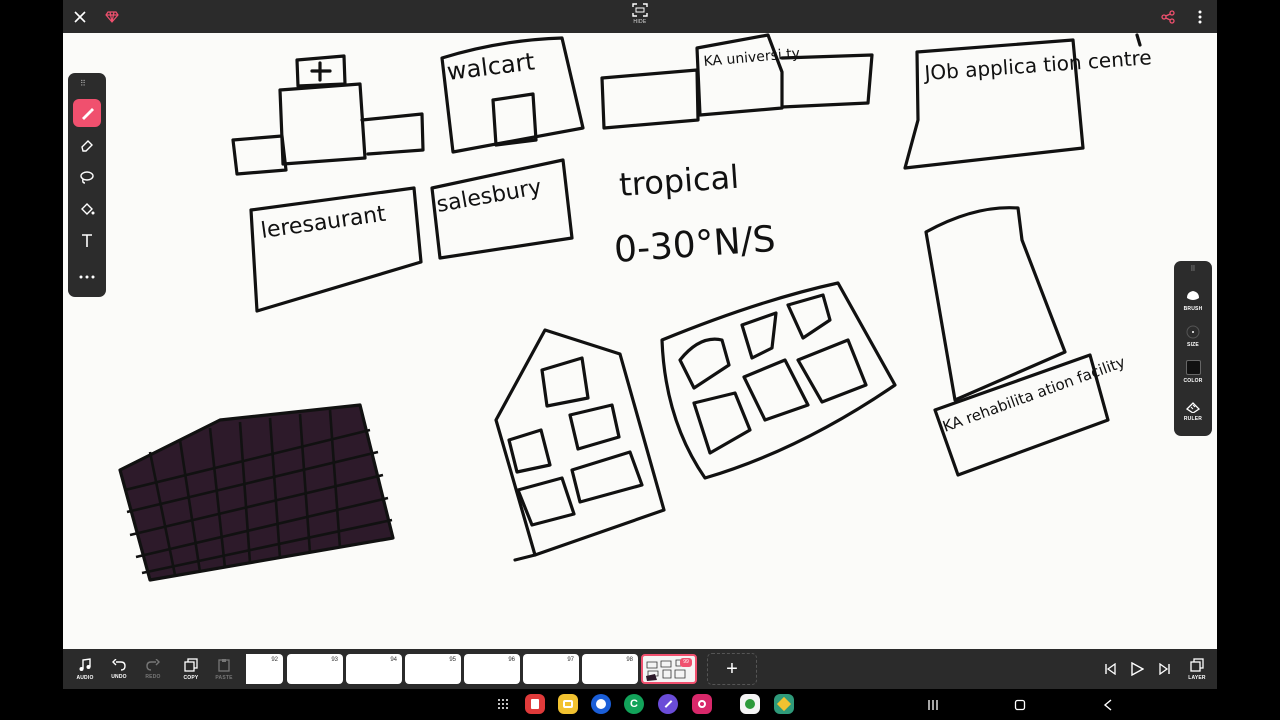 The width and height of the screenshot is (1280, 720). What do you see at coordinates (750, 704) in the screenshot?
I see `game-app-icon` at bounding box center [750, 704].